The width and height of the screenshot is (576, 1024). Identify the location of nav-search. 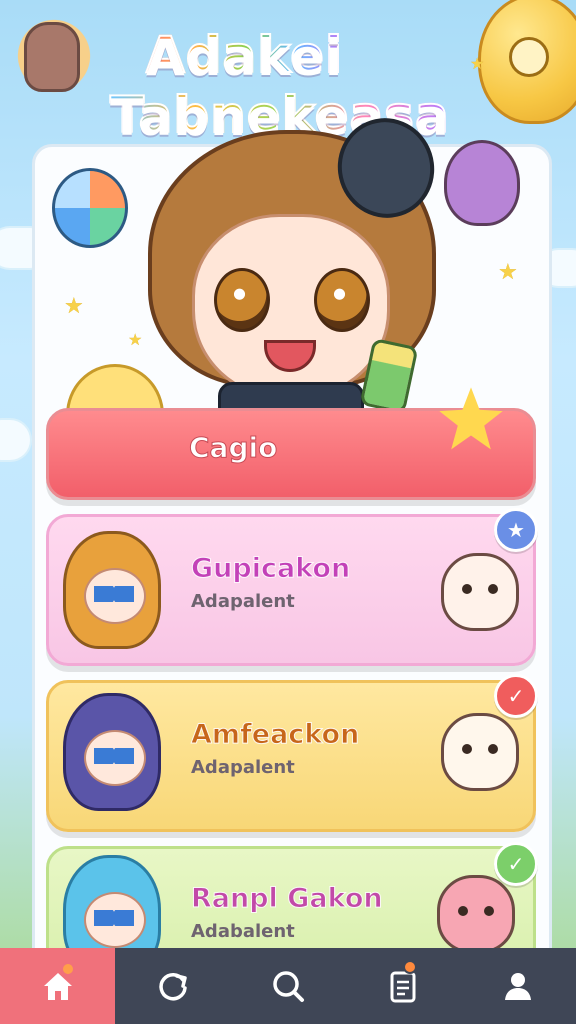
(287, 986).